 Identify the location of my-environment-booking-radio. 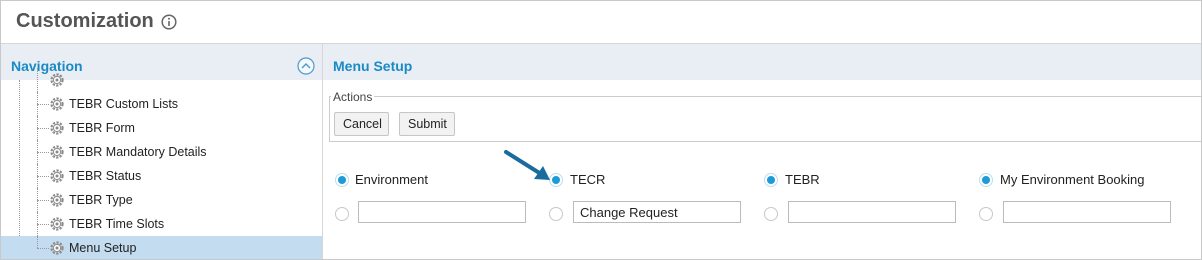
(986, 180).